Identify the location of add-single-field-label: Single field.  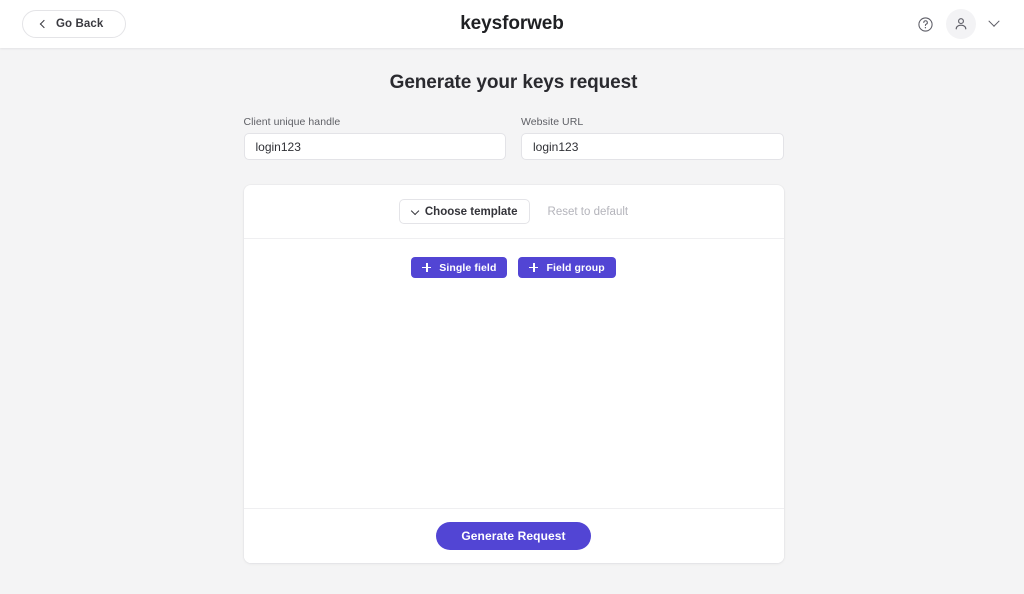
(468, 267).